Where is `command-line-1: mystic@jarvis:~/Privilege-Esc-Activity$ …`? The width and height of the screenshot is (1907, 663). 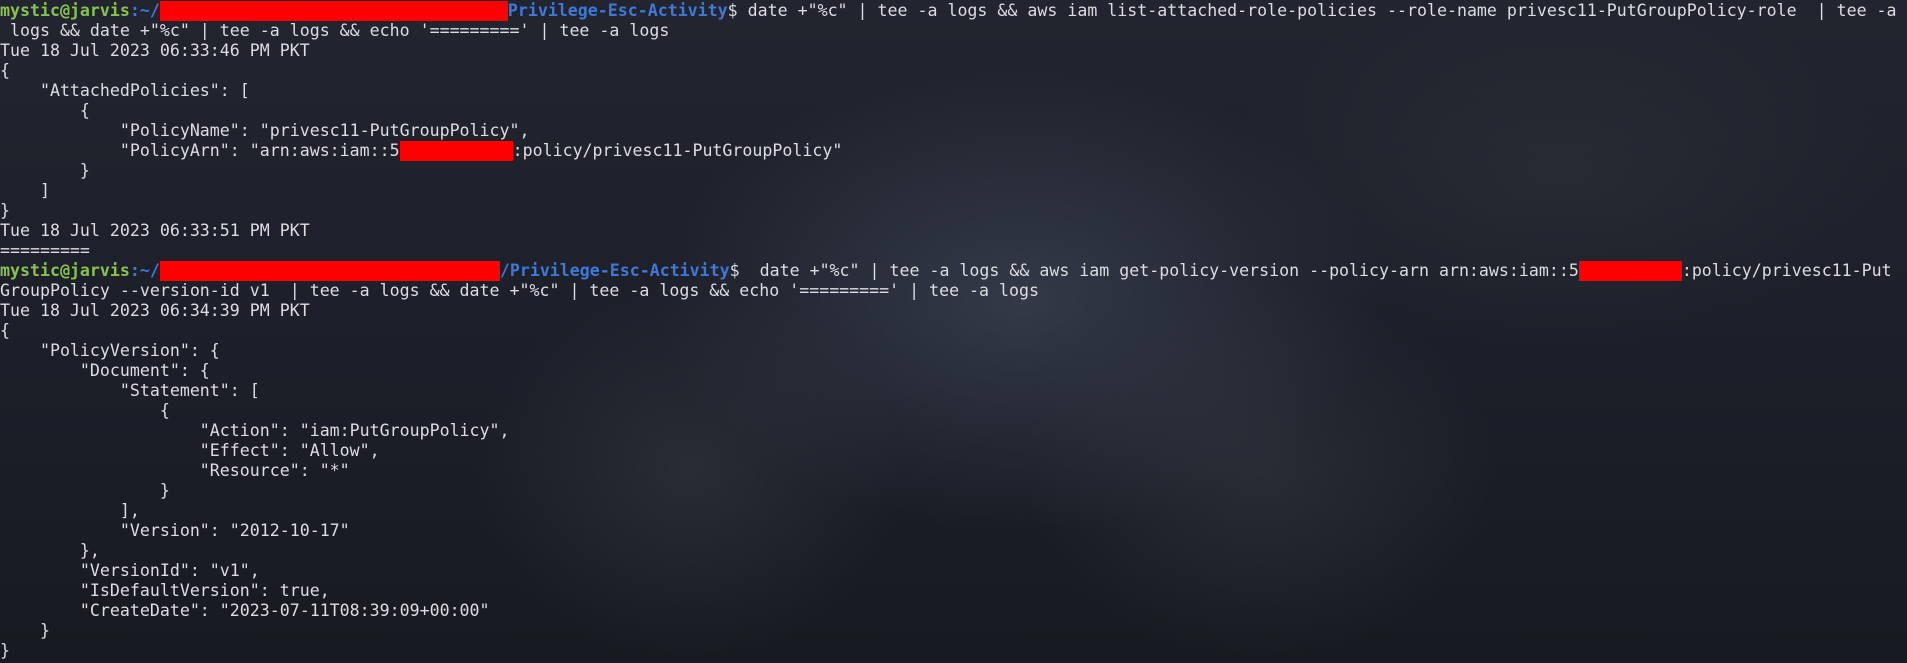
command-line-1: mystic@jarvis:~/Privilege-Esc-Activity$ … is located at coordinates (953, 11).